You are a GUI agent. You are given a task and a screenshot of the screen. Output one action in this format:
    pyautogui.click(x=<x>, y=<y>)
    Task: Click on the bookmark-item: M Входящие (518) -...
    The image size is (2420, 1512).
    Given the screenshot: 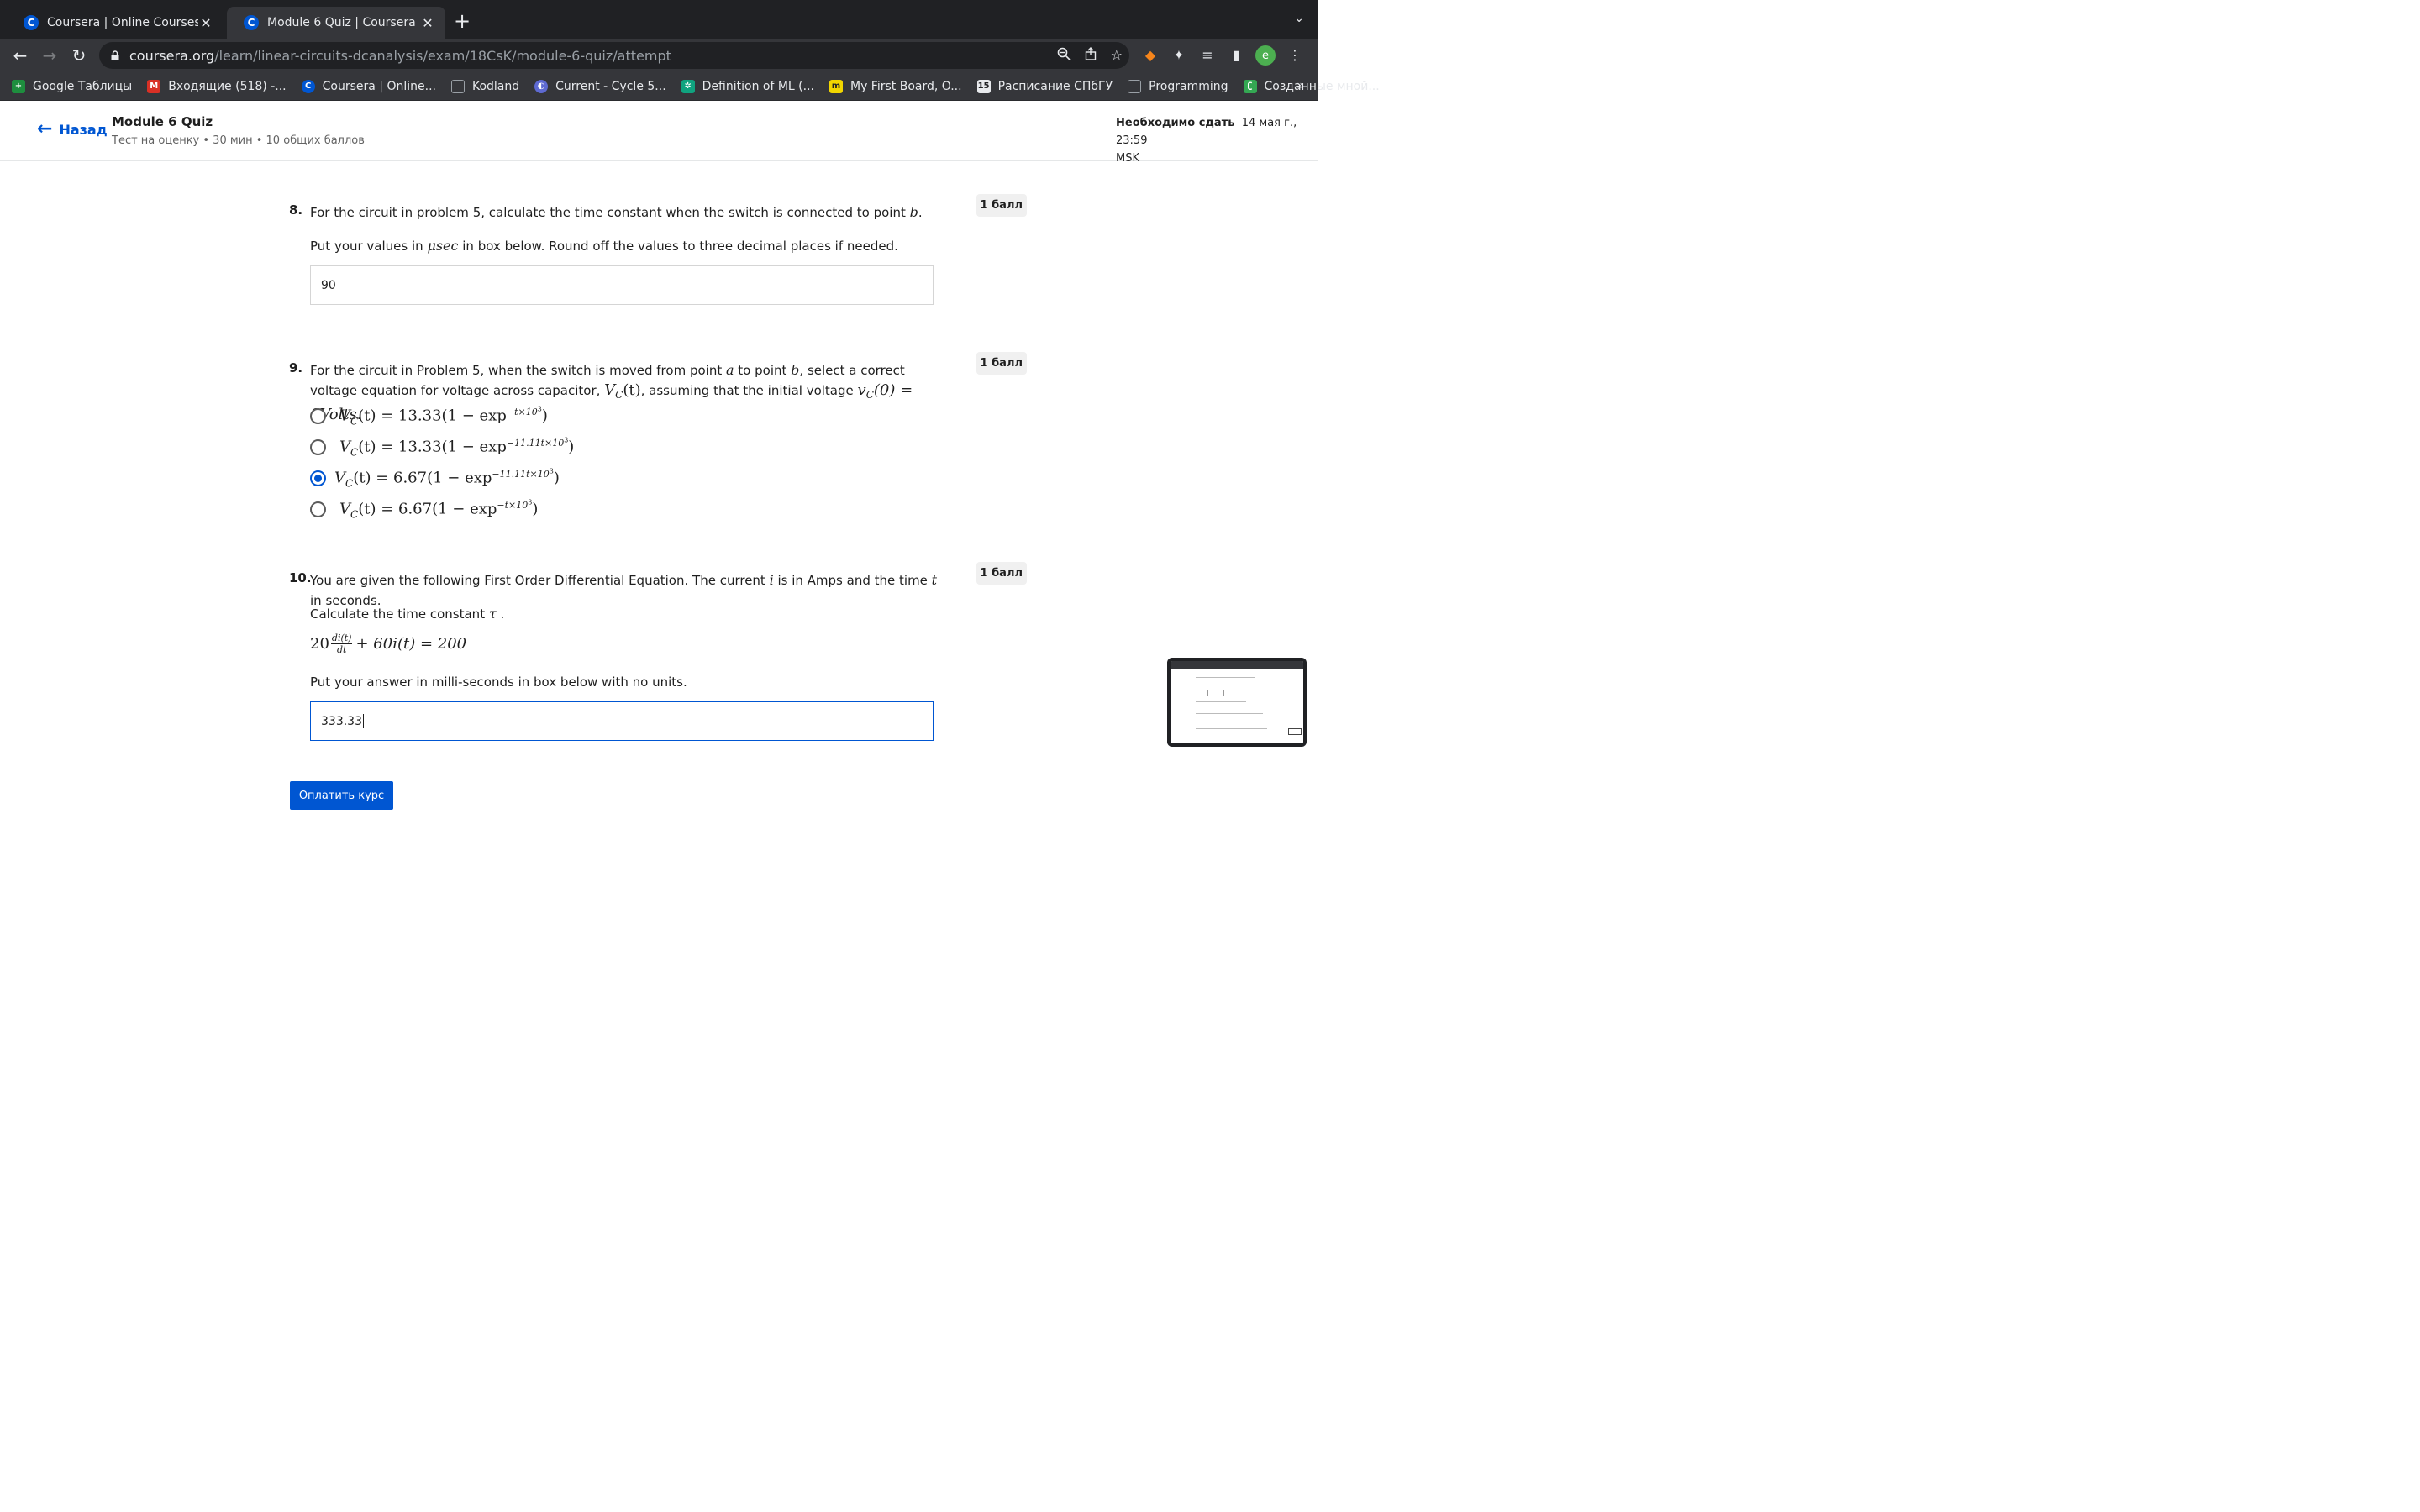 What is the action you would take?
    pyautogui.click(x=217, y=86)
    